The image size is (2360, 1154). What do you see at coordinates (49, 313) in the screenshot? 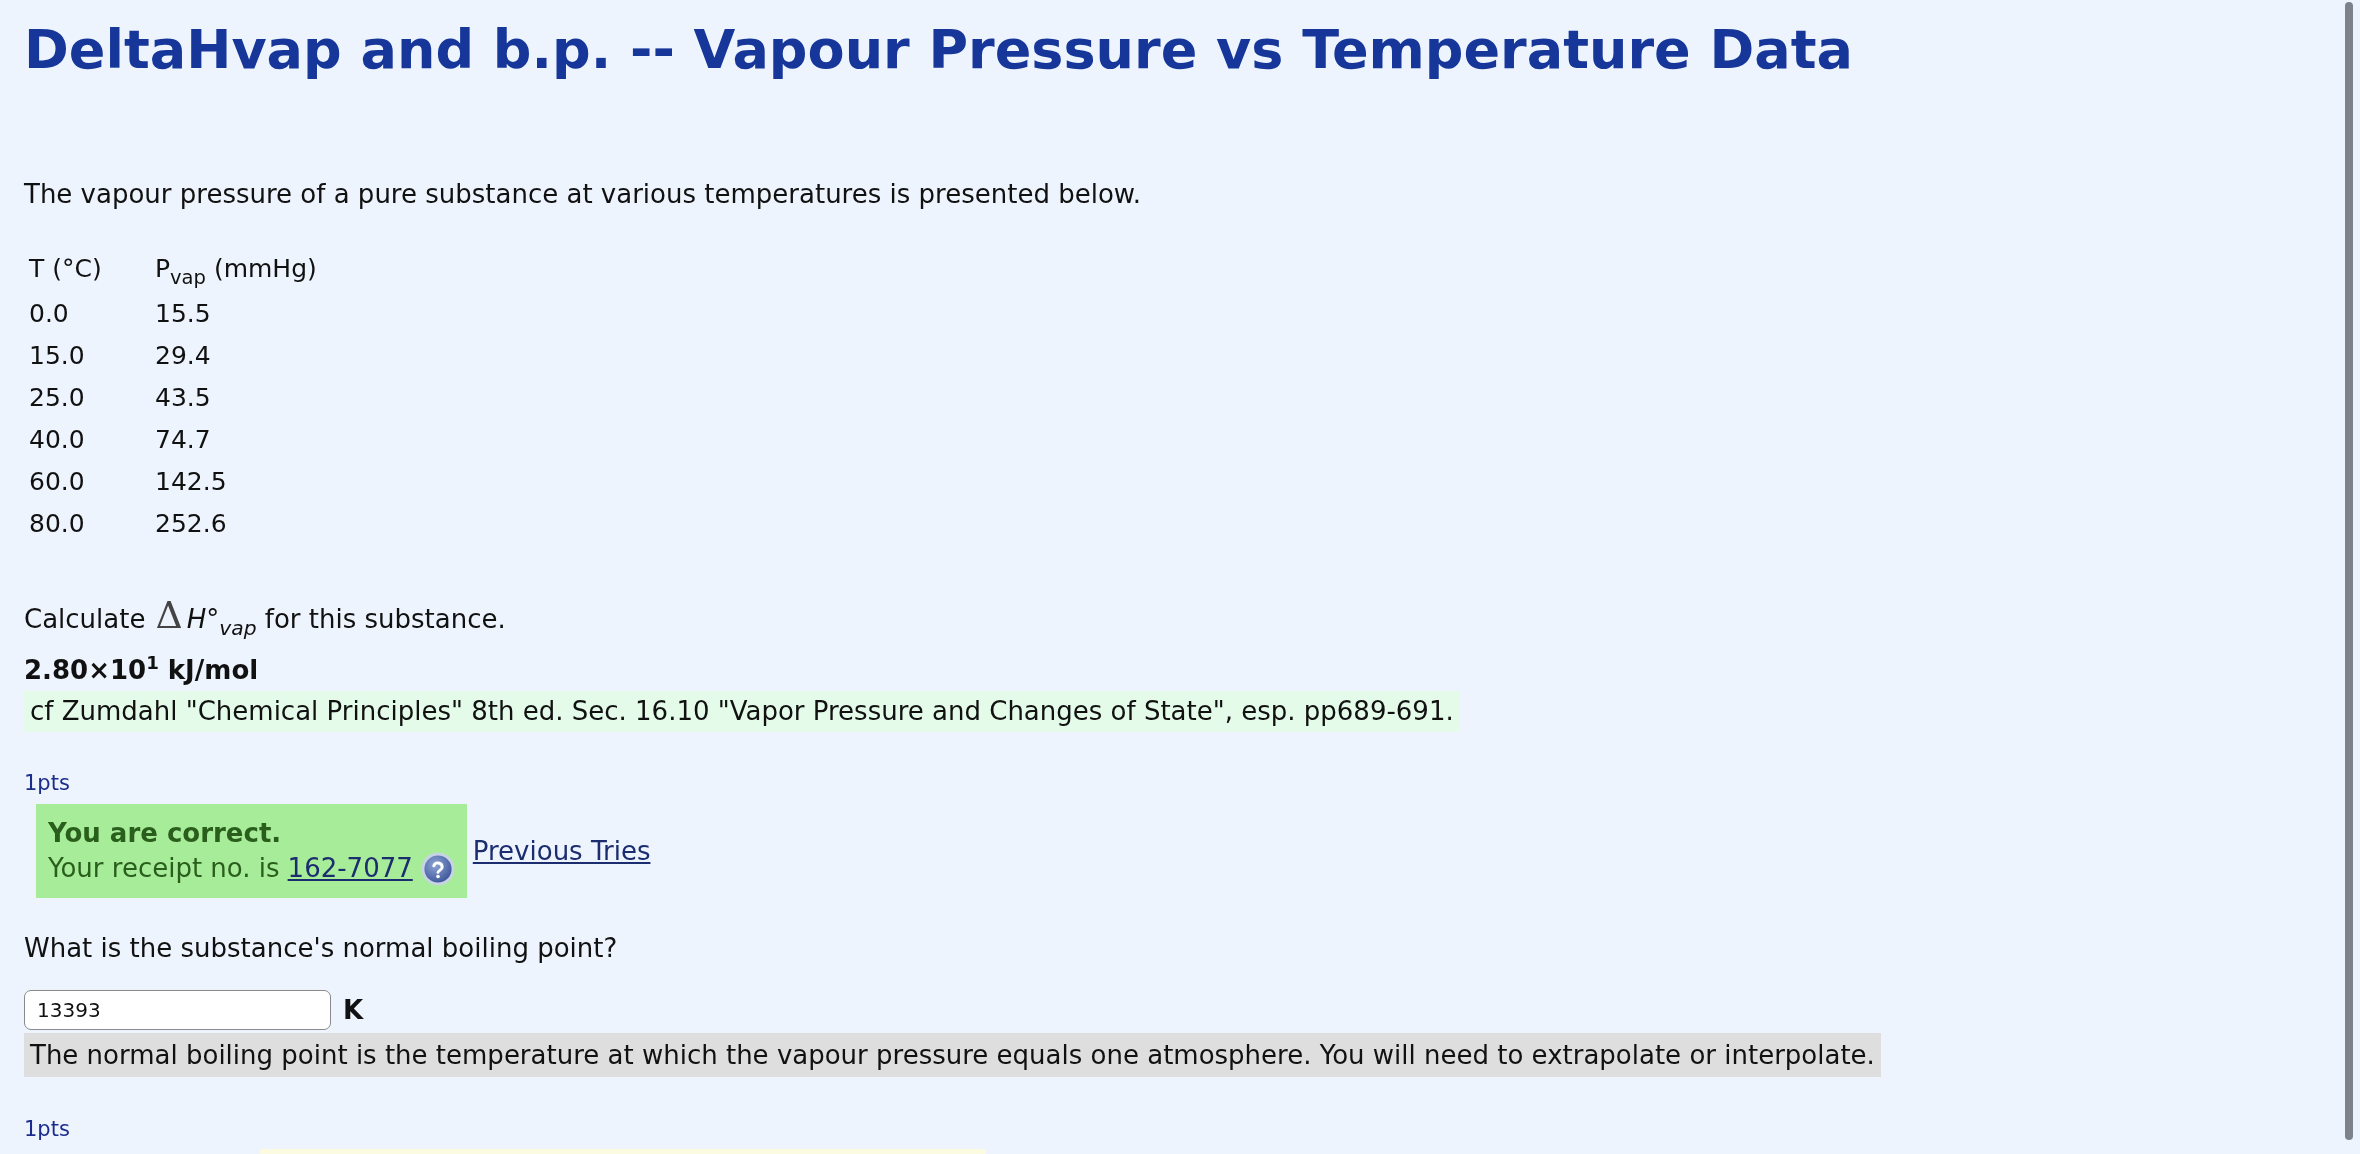
I see `table-cell-text: 0.0` at bounding box center [49, 313].